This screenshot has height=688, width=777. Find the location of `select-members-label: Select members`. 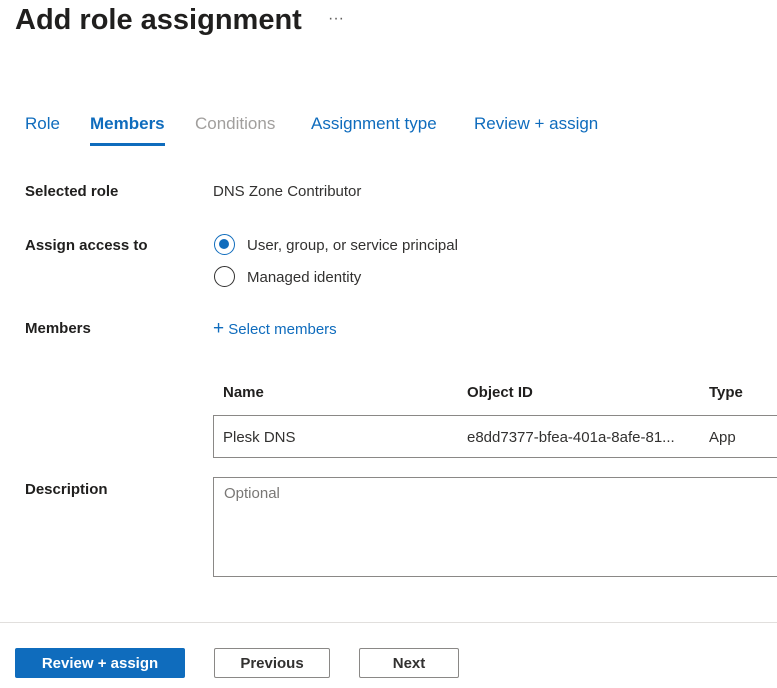

select-members-label: Select members is located at coordinates (282, 329).